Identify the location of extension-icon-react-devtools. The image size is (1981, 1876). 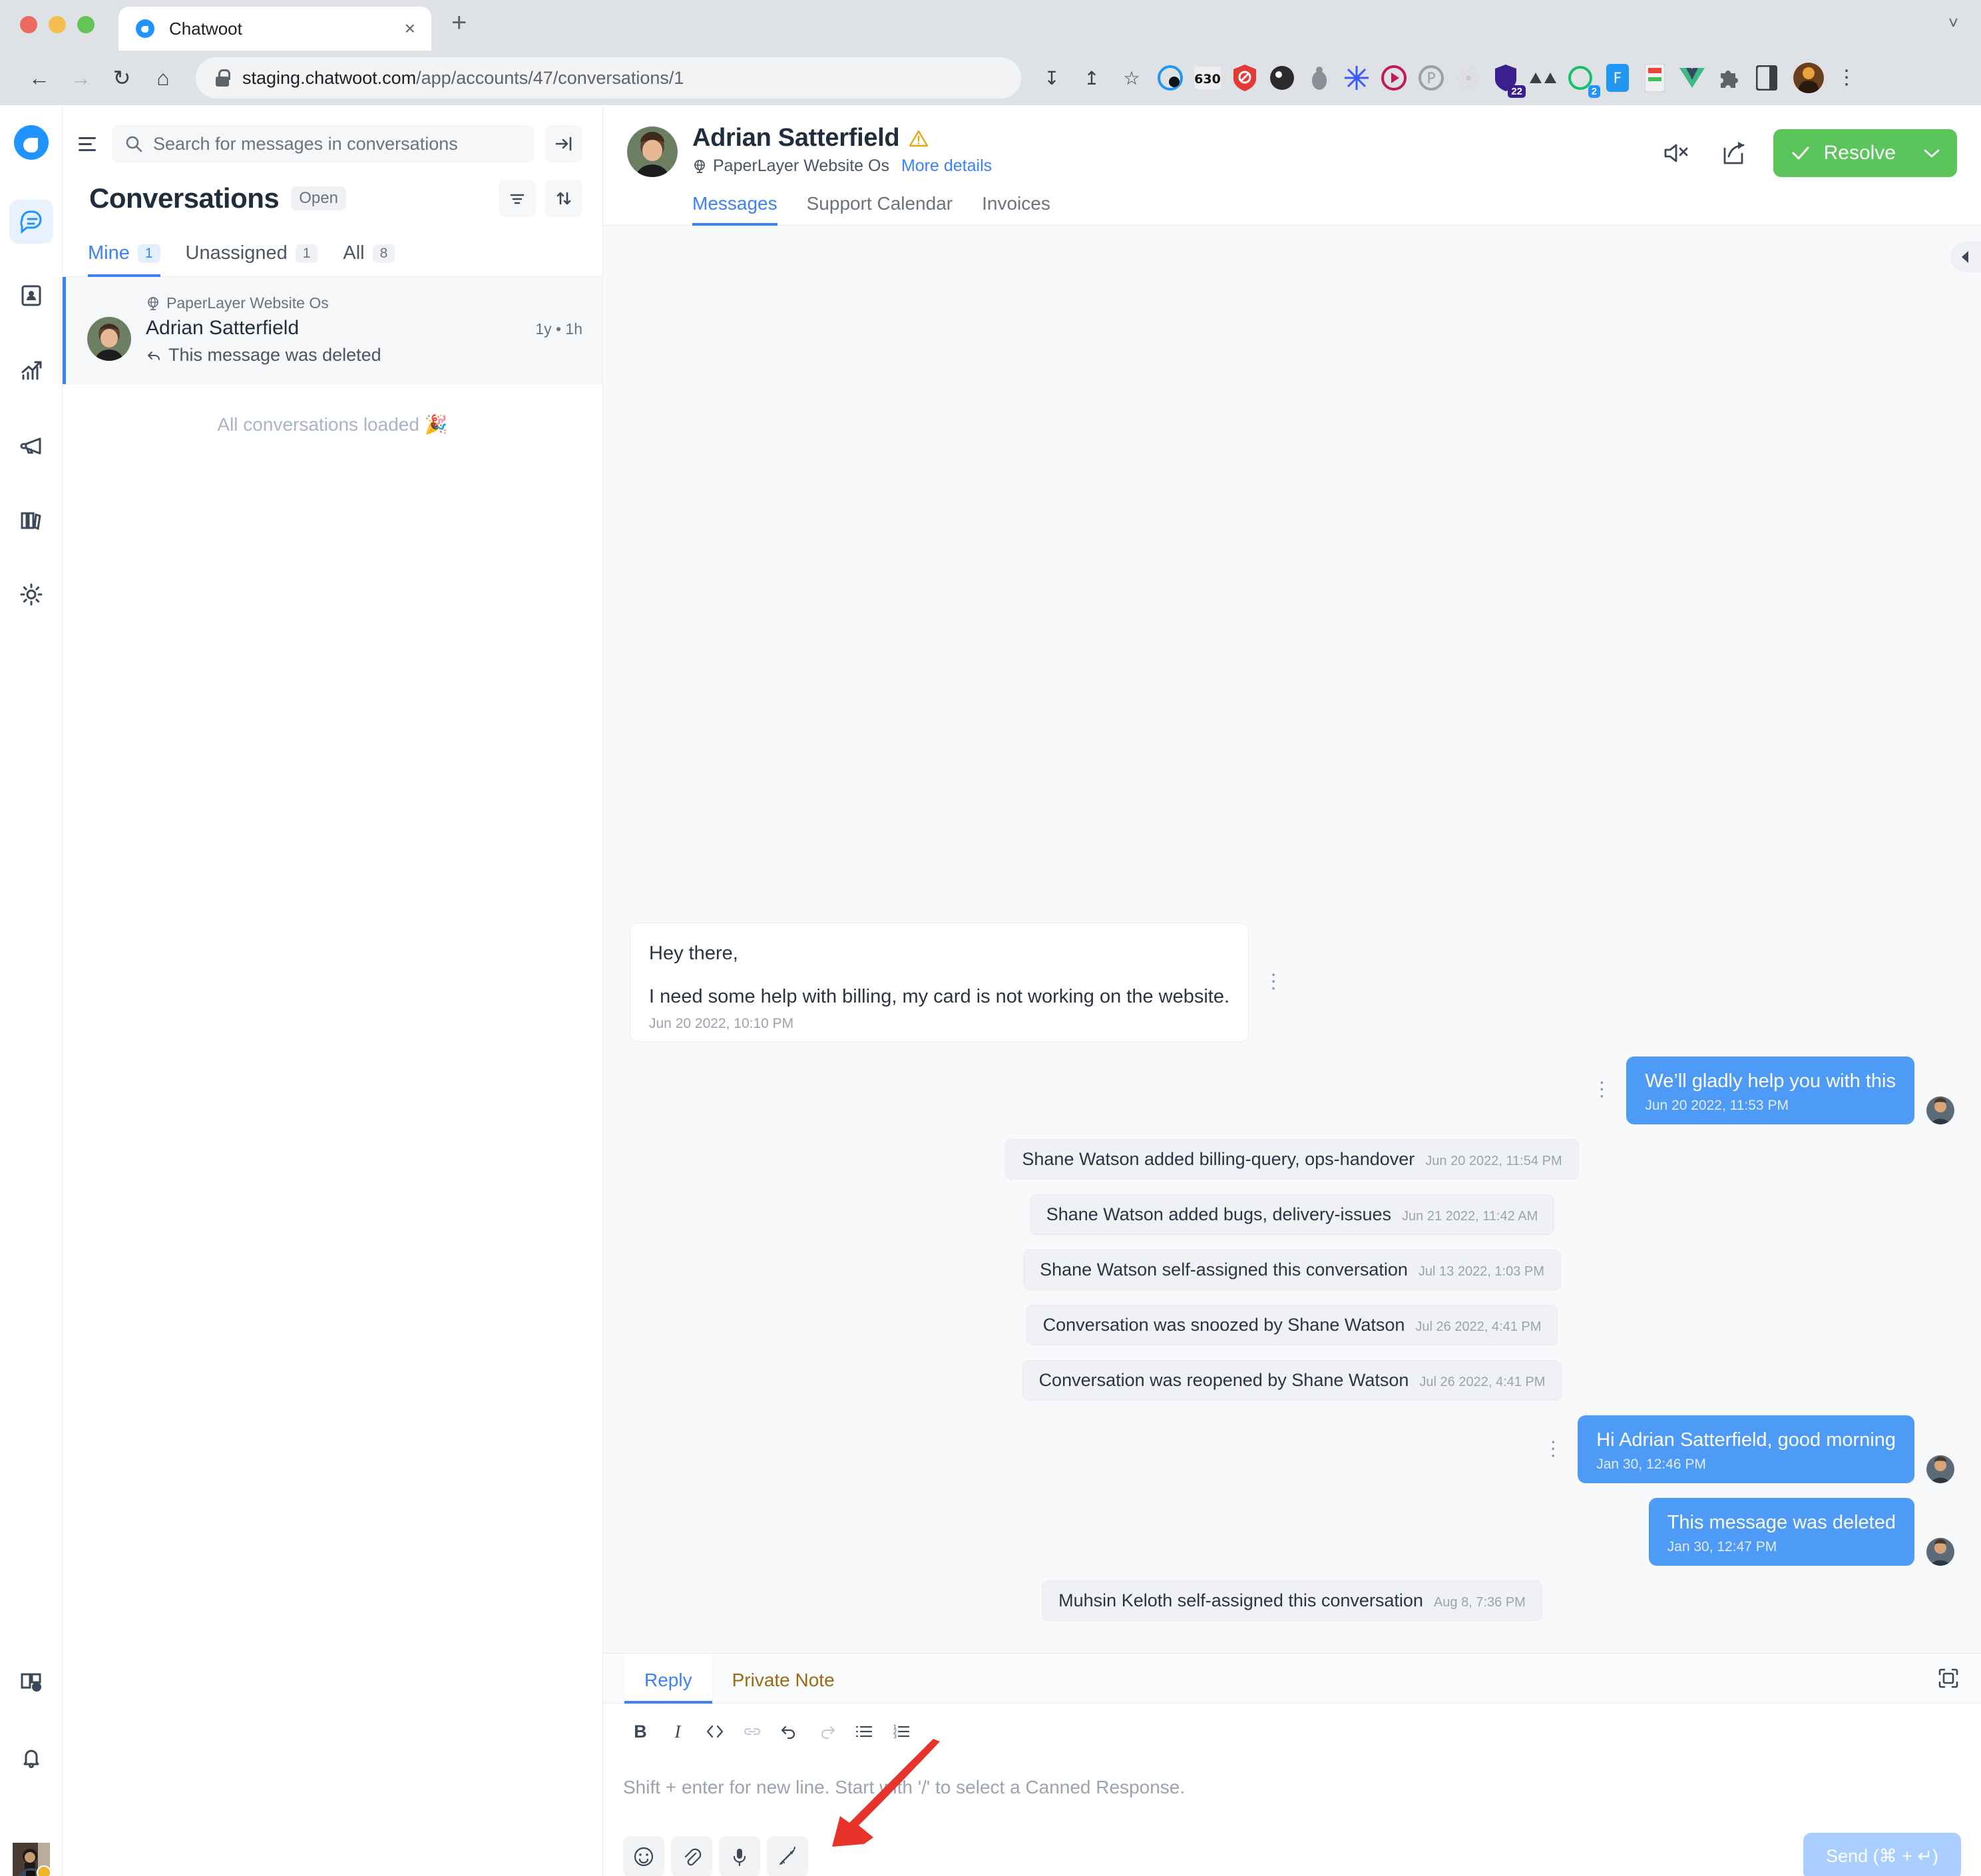
(1468, 78).